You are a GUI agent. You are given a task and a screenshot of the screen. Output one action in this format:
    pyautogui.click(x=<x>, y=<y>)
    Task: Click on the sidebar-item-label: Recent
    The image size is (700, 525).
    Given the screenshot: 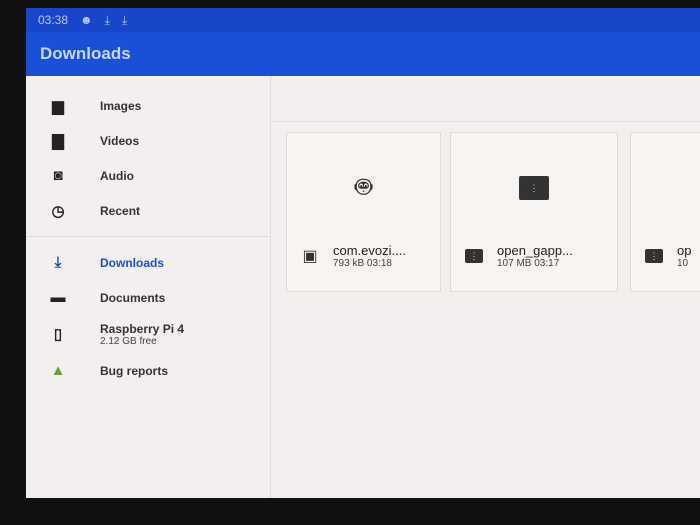 What is the action you would take?
    pyautogui.click(x=120, y=210)
    